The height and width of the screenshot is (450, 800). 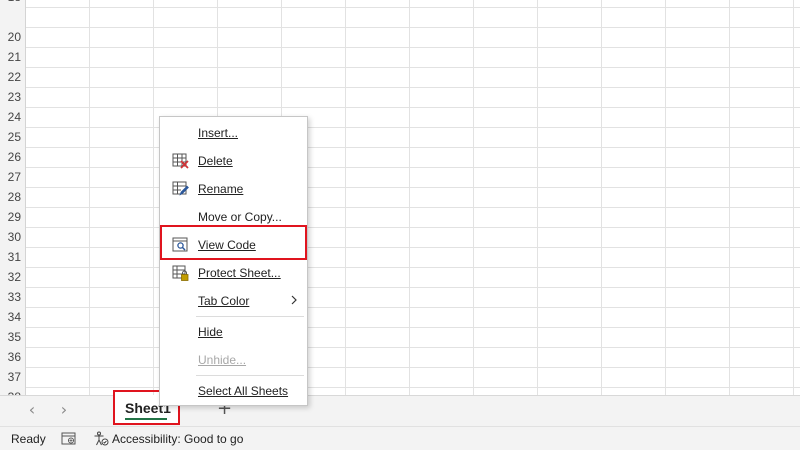 I want to click on menu-item-delete: Delete, so click(x=233, y=161).